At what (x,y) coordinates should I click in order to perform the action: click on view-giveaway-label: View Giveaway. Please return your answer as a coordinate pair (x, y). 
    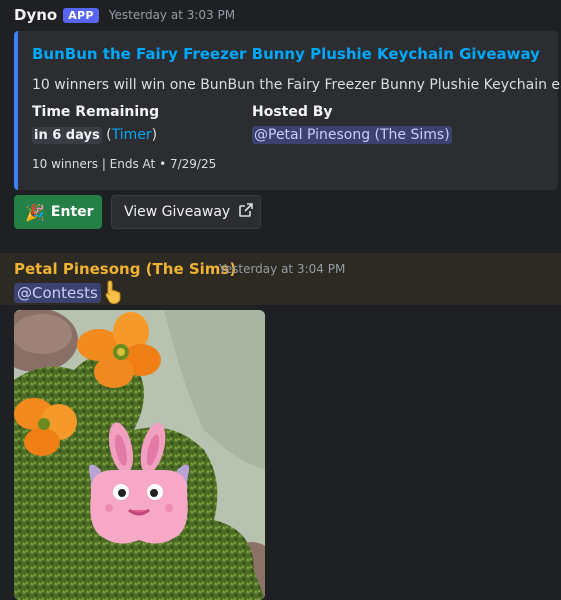
    Looking at the image, I should click on (177, 212).